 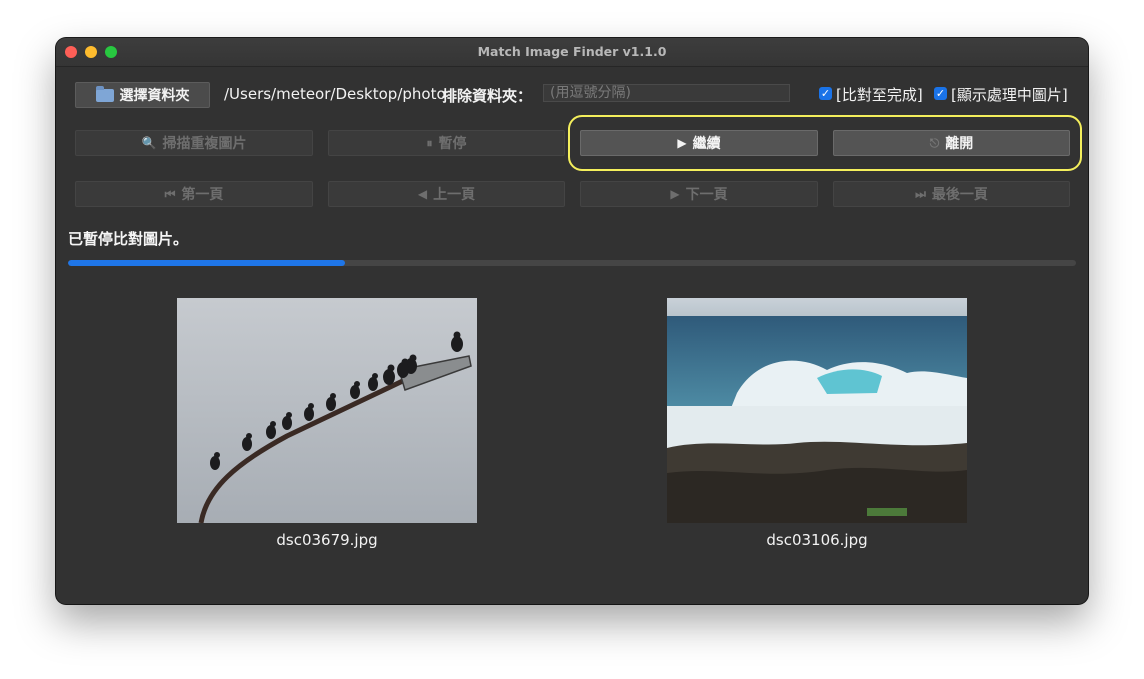 What do you see at coordinates (170, 193) in the screenshot?
I see `skip-first-icon: ⏮` at bounding box center [170, 193].